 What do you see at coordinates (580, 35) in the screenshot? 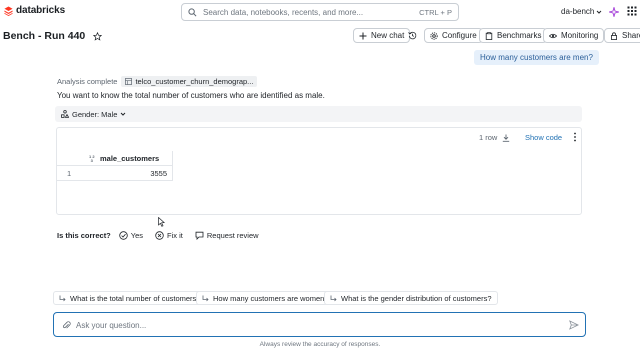
I see `monitoring-label: Monitoring` at bounding box center [580, 35].